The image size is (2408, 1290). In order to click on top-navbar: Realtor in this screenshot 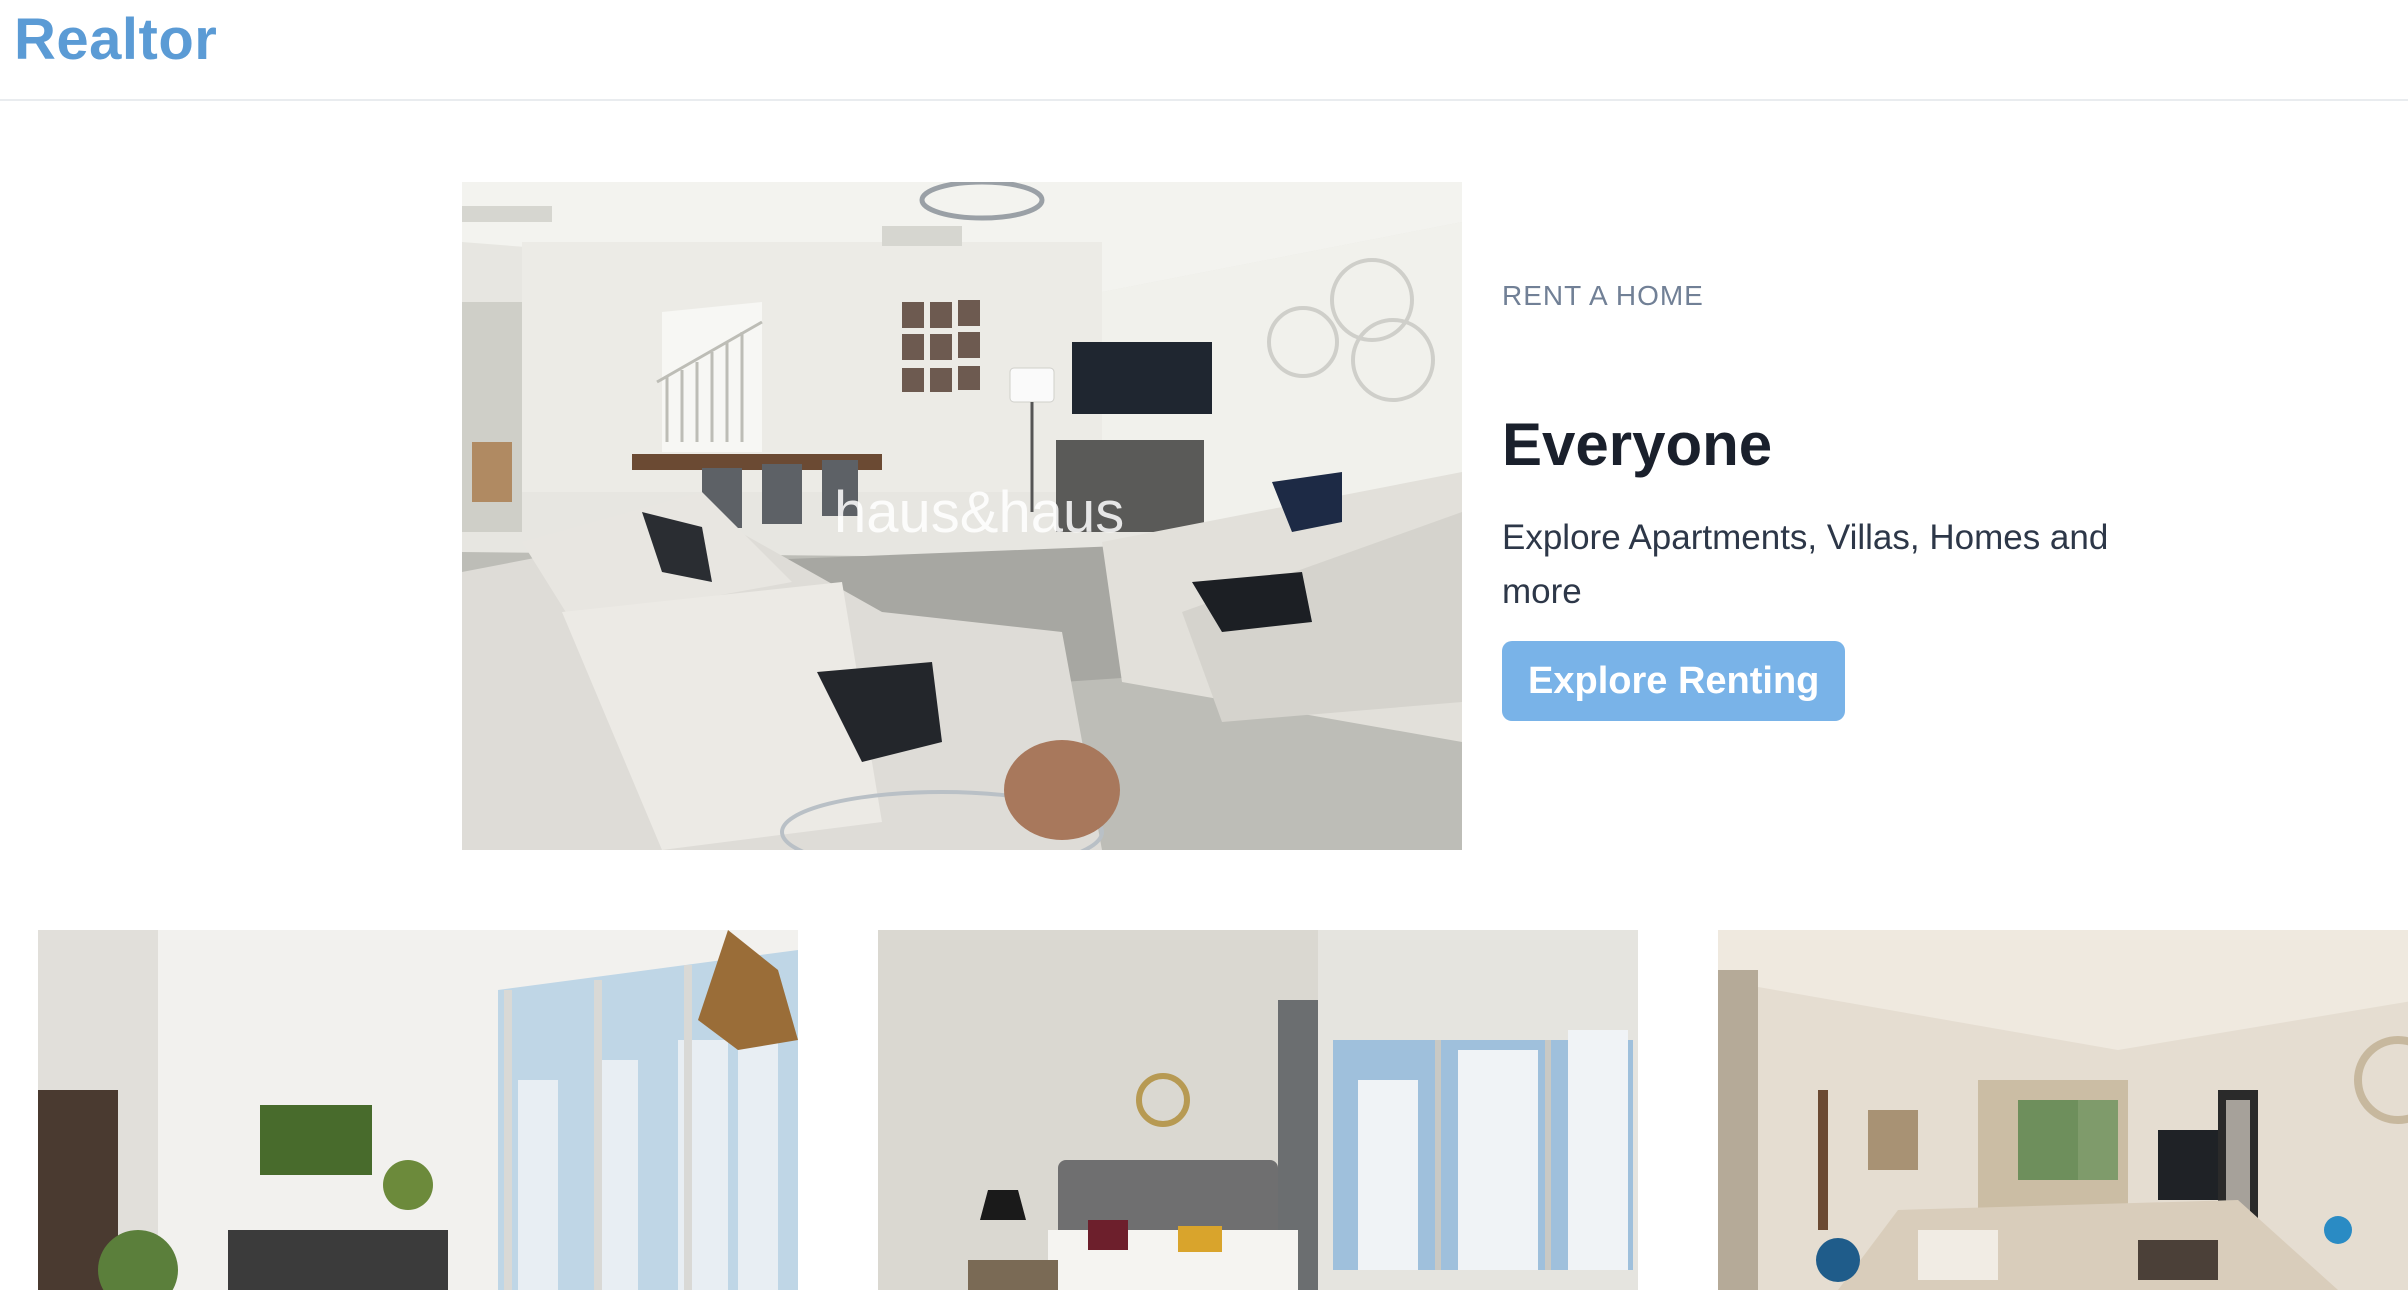, I will do `click(1204, 50)`.